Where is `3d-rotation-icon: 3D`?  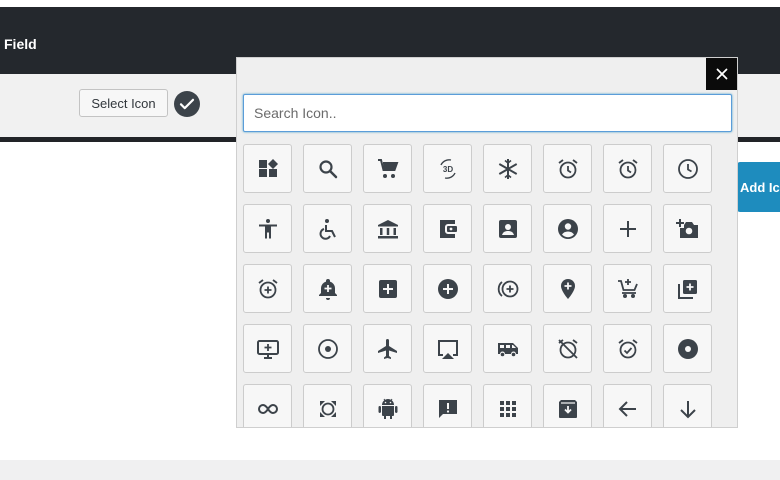
3d-rotation-icon: 3D is located at coordinates (447, 168).